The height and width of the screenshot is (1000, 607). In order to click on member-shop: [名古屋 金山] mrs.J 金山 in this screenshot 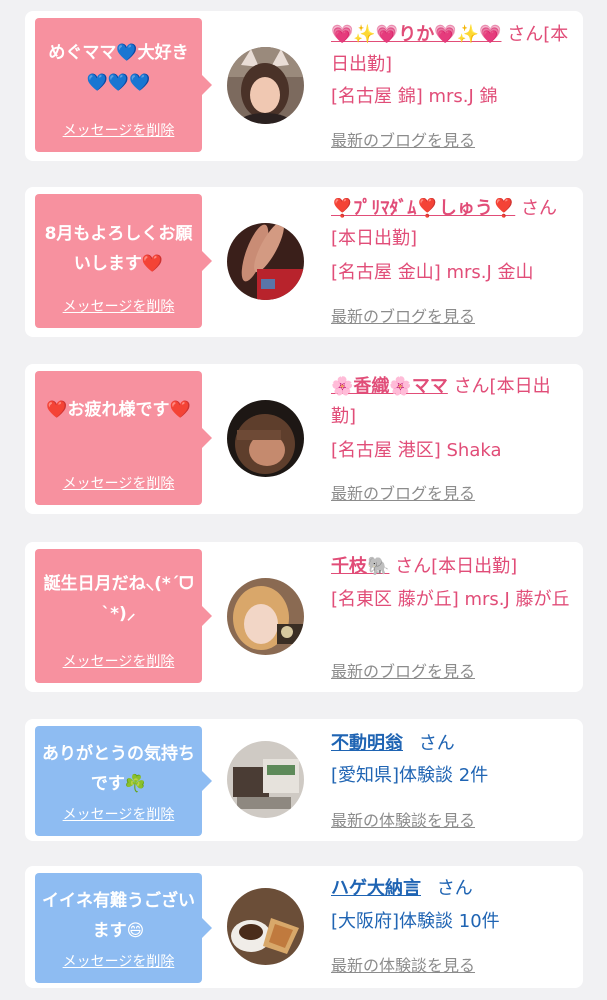, I will do `click(432, 272)`.